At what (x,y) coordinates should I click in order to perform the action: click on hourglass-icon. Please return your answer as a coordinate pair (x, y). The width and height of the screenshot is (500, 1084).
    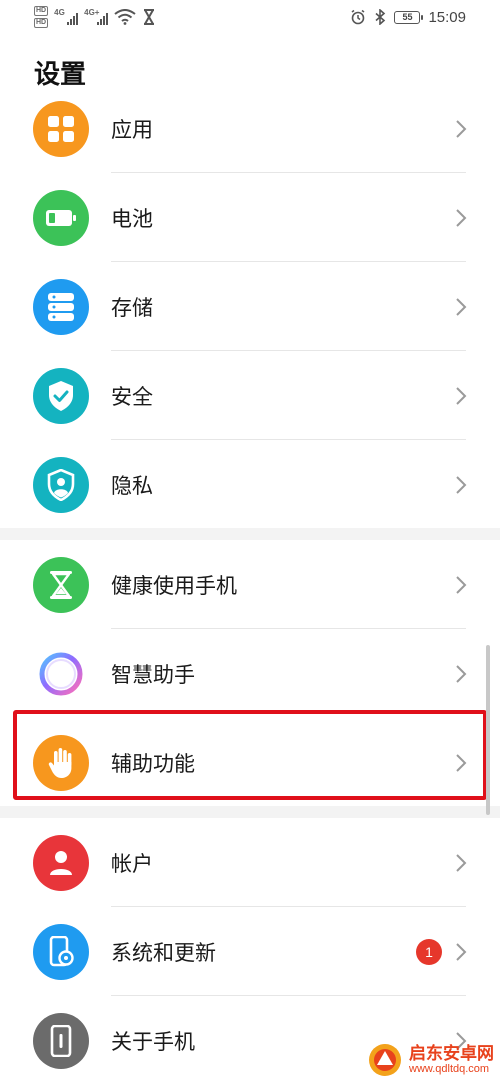
    Looking at the image, I should click on (61, 584).